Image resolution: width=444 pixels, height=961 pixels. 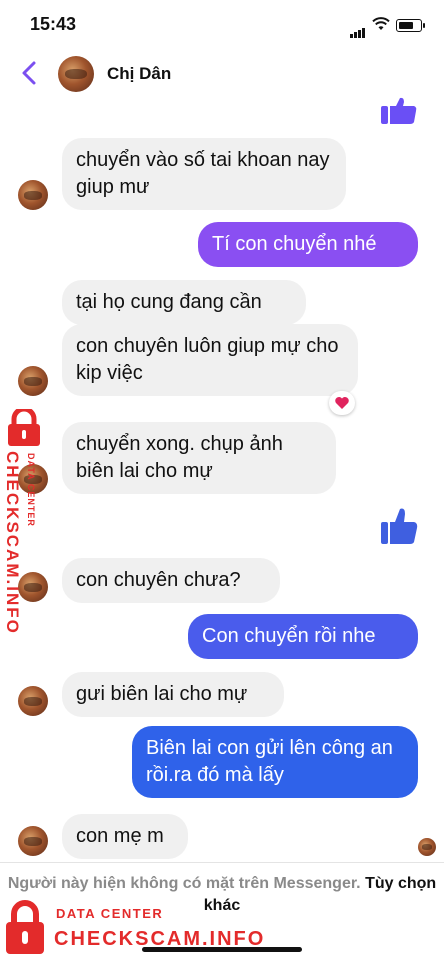 I want to click on contact-avatar, so click(x=76, y=74).